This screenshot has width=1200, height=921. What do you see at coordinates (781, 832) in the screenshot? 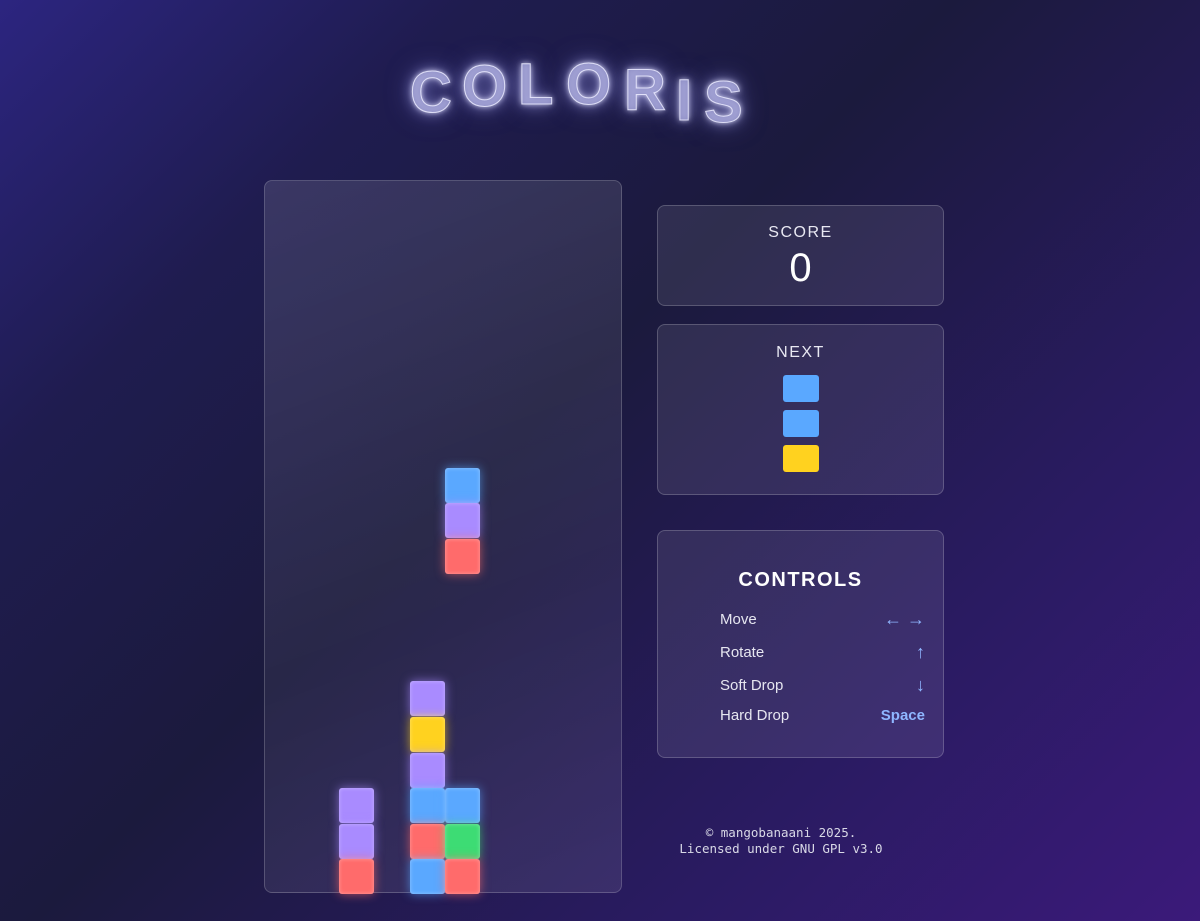
I see `copyright-text: © mangobanaani 2025.` at bounding box center [781, 832].